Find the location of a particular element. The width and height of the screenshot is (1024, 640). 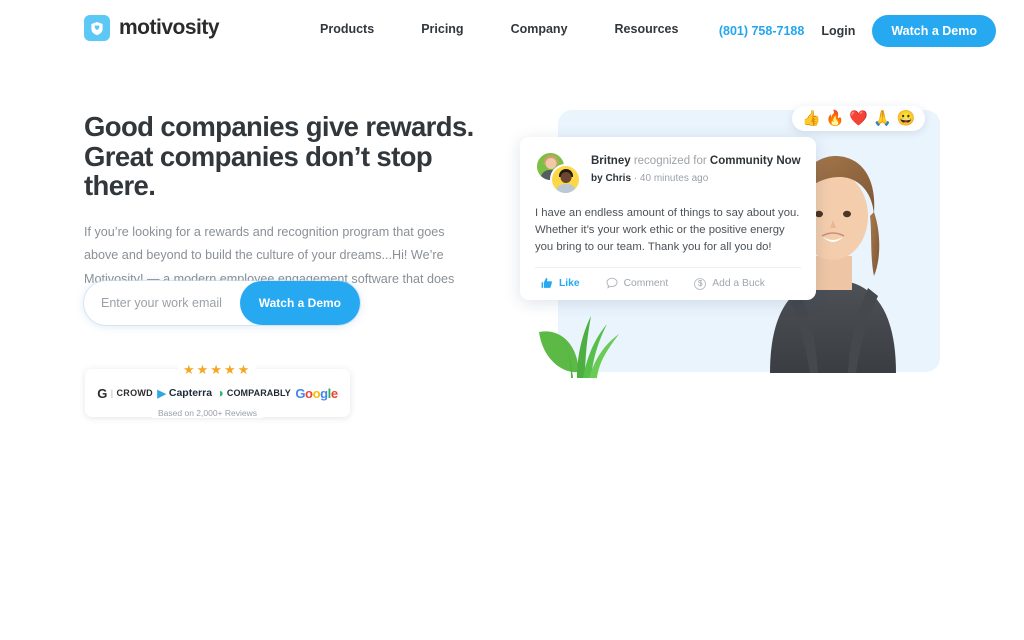

post-timestamp: 40 minutes ago is located at coordinates (674, 178).